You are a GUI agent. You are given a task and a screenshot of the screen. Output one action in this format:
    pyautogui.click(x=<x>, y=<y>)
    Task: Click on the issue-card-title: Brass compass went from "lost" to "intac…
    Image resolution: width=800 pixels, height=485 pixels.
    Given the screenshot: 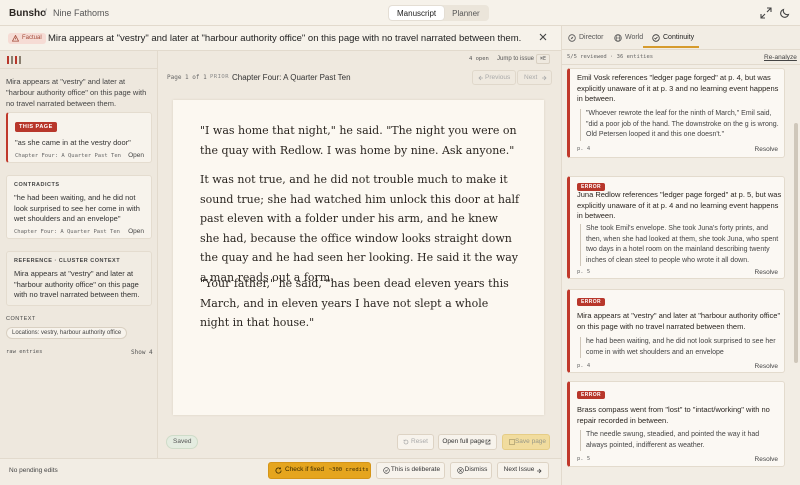 What is the action you would take?
    pyautogui.click(x=673, y=415)
    